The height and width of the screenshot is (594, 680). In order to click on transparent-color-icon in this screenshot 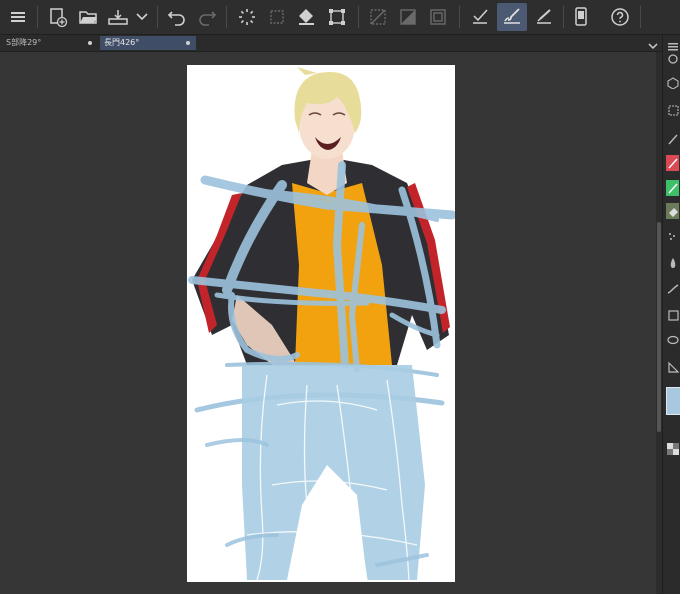, I will do `click(672, 449)`.